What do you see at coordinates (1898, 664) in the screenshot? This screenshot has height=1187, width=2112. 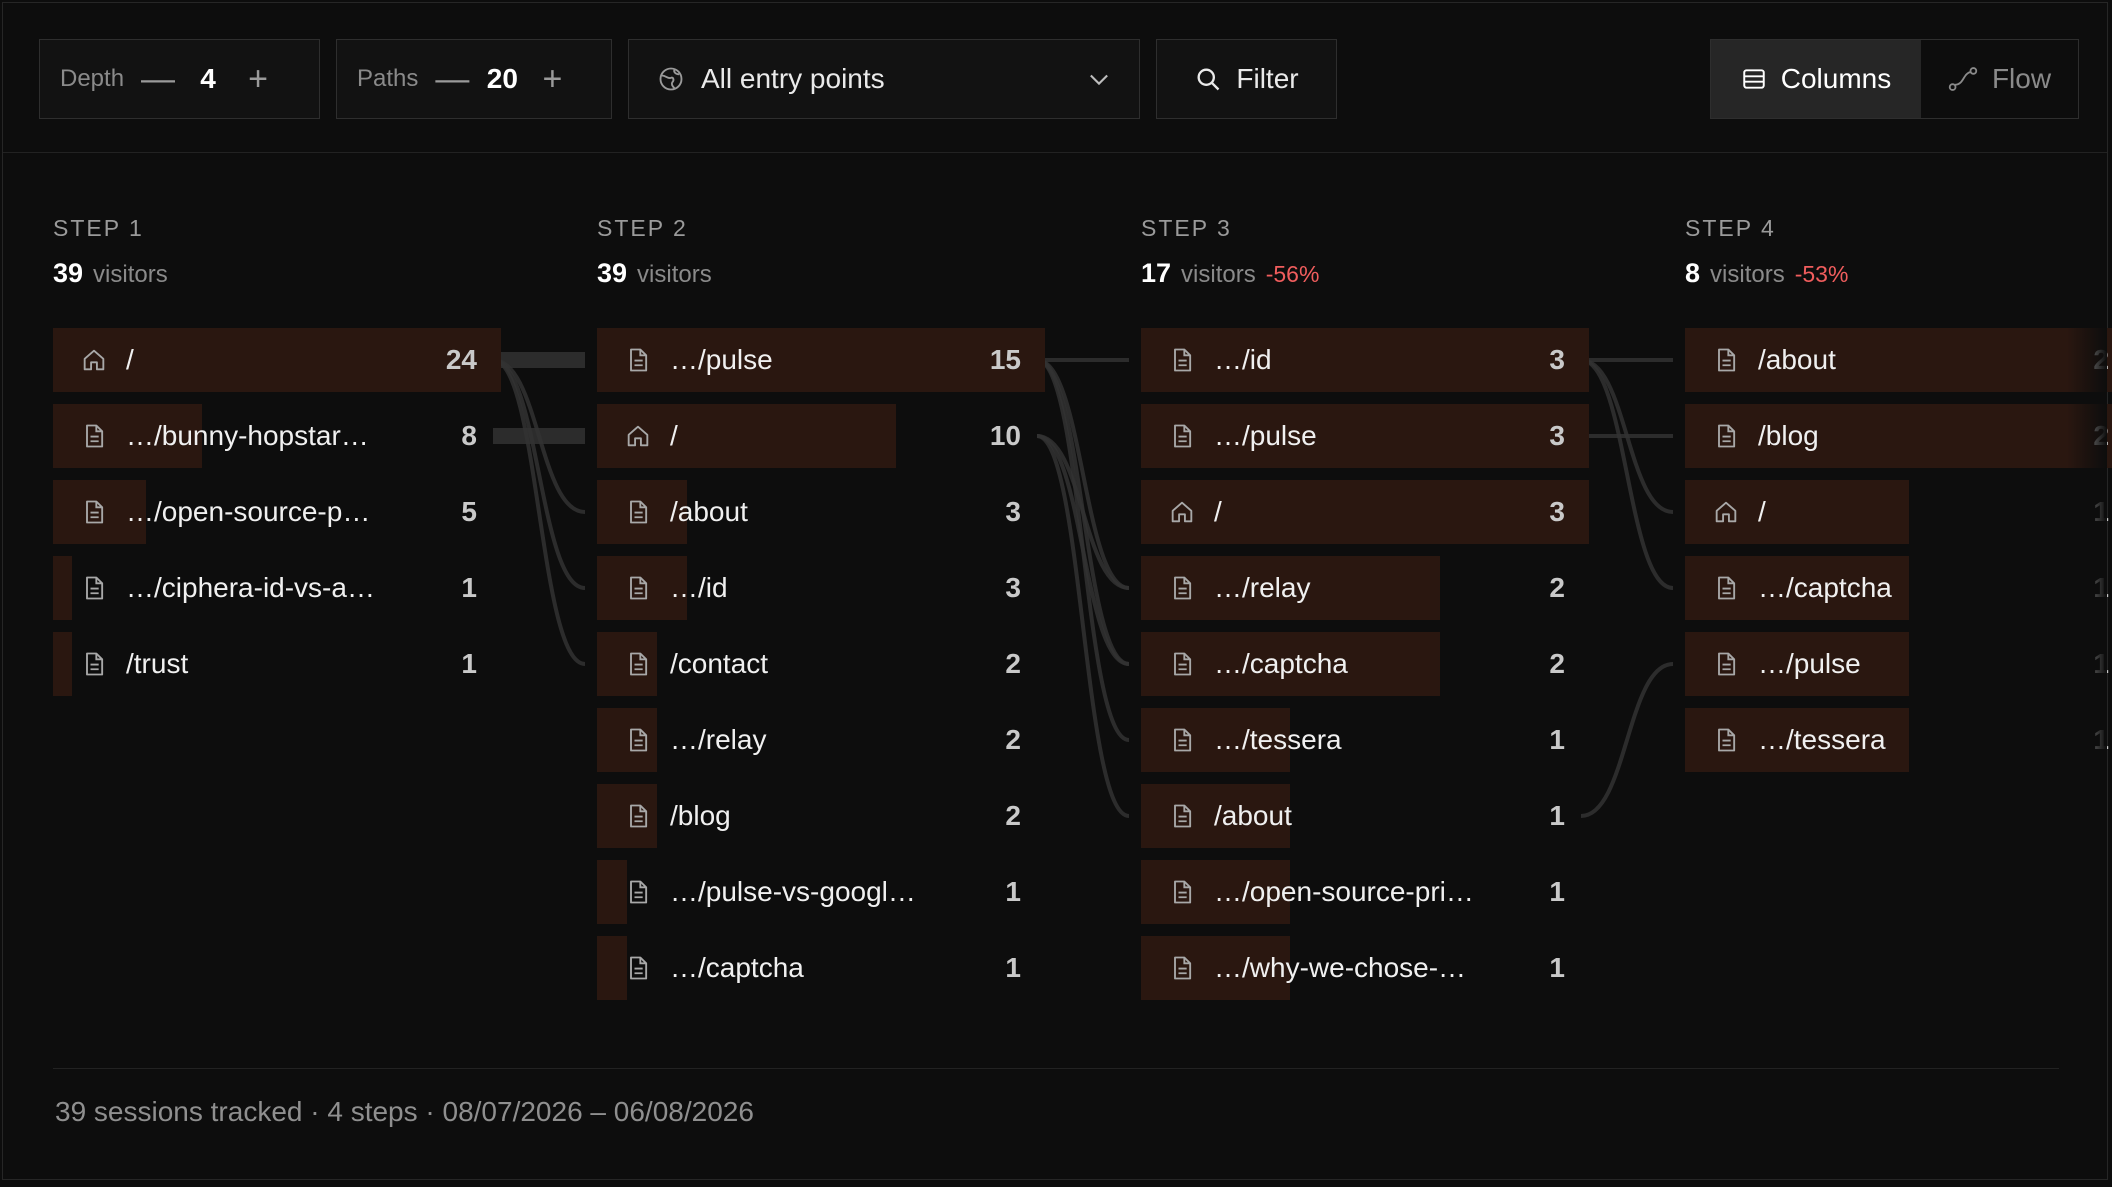 I see `path-row: …/pulse1` at bounding box center [1898, 664].